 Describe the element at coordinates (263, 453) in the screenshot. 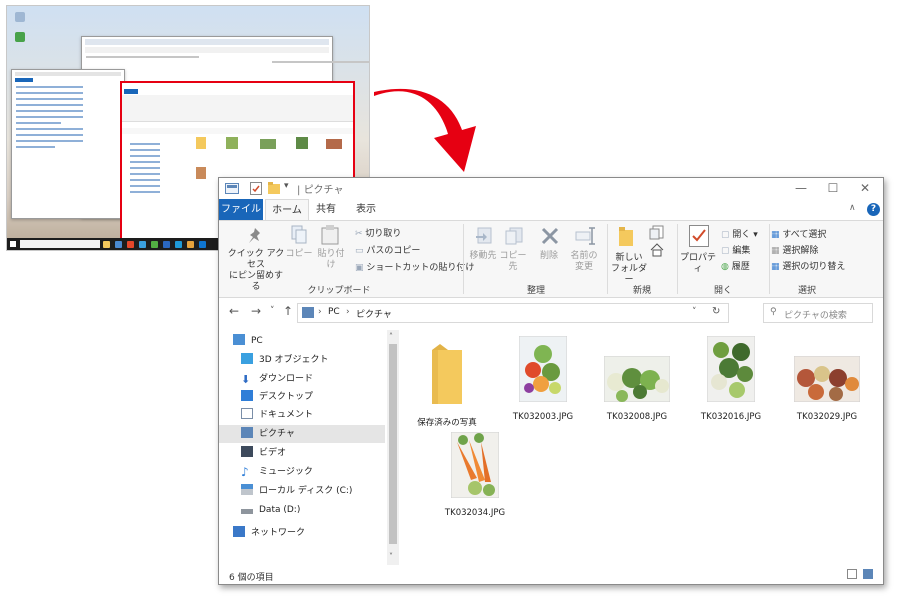

I see `nav-item-videos: ビデオ` at that location.